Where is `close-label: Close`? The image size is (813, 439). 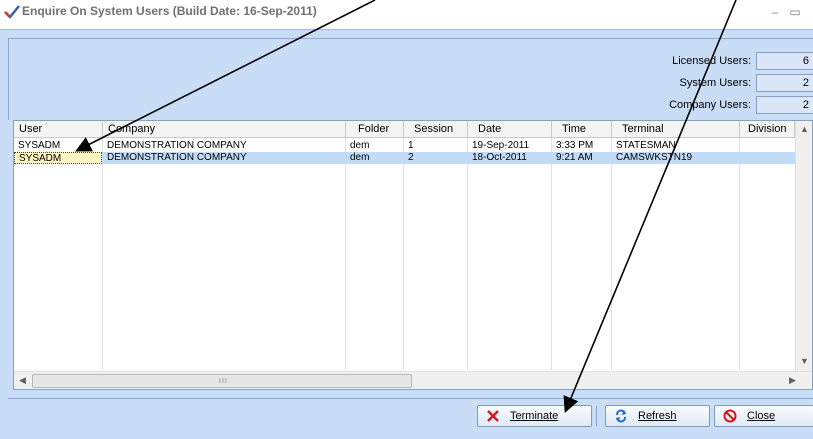 close-label: Close is located at coordinates (761, 416).